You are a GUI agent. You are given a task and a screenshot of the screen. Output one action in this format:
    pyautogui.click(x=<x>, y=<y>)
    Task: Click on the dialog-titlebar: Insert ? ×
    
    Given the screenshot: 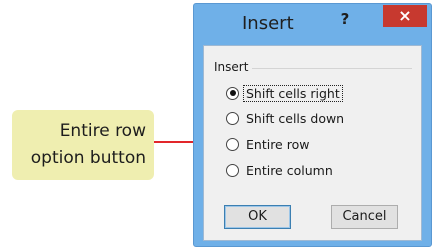 What is the action you would take?
    pyautogui.click(x=312, y=23)
    